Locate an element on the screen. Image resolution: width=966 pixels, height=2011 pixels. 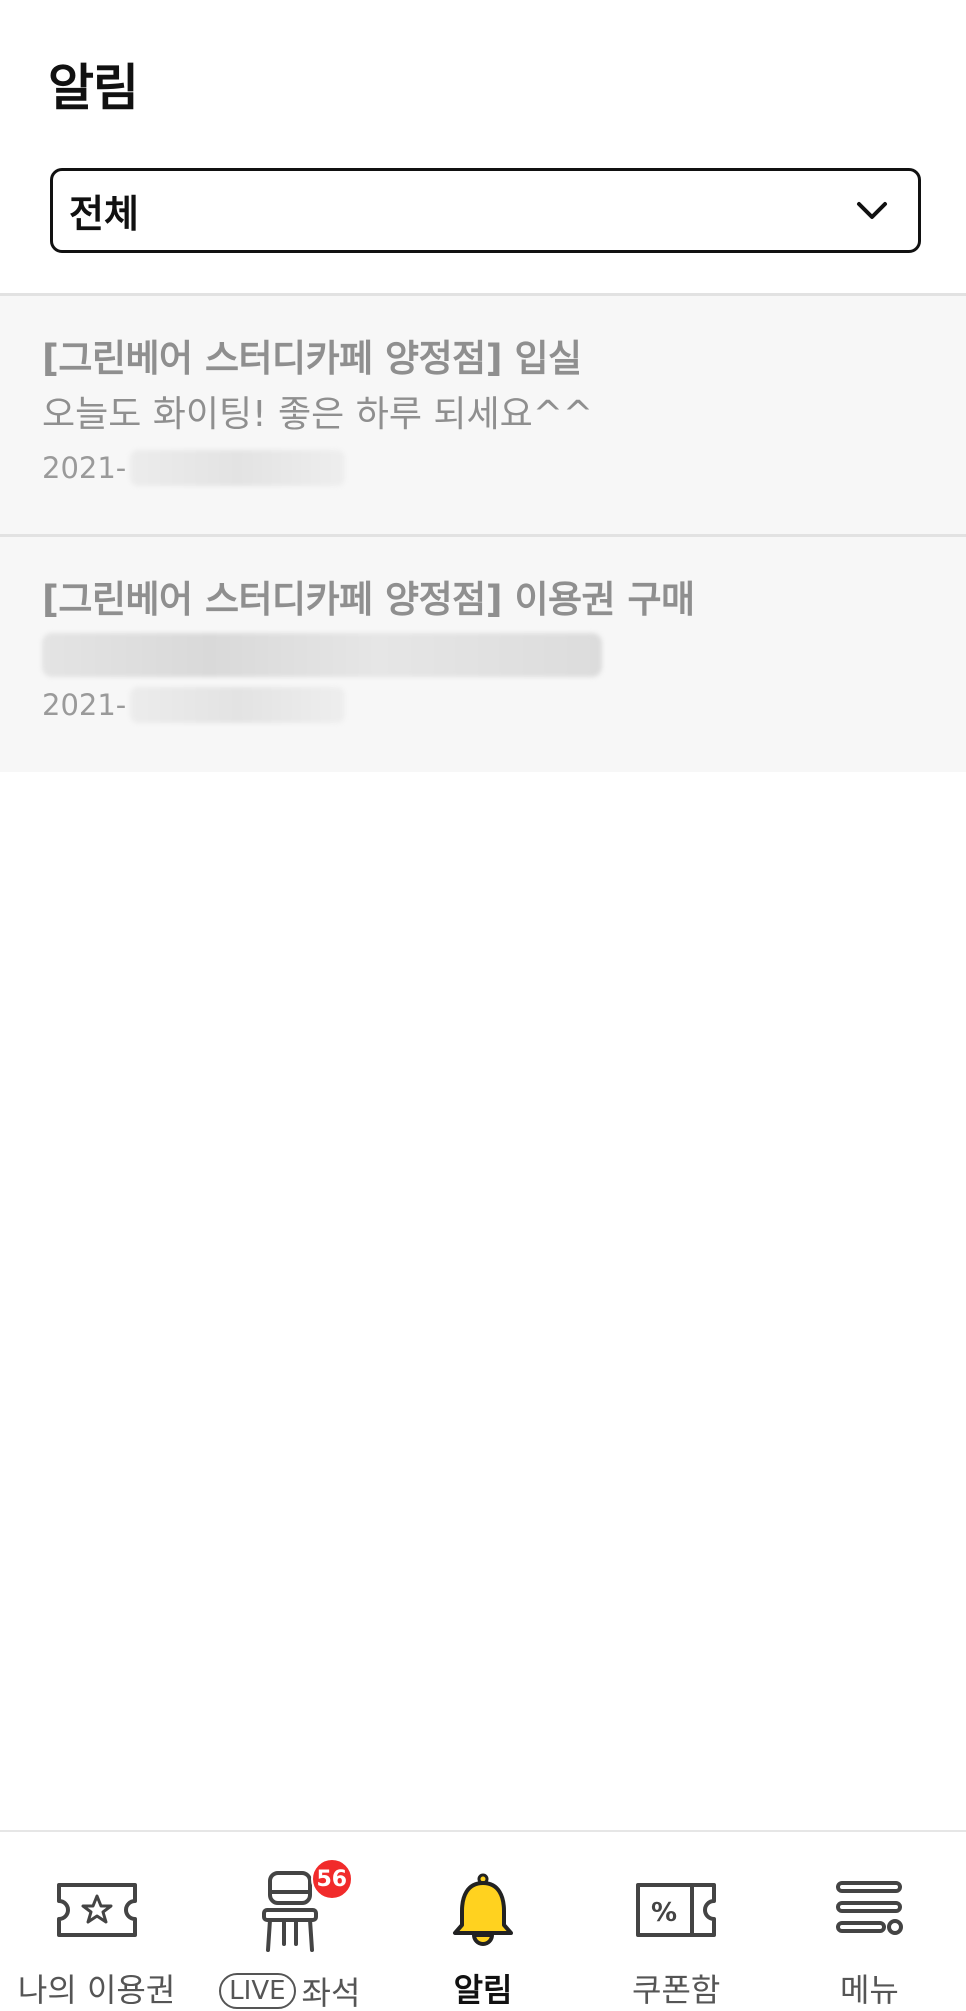
bell-icon is located at coordinates (483, 1909).